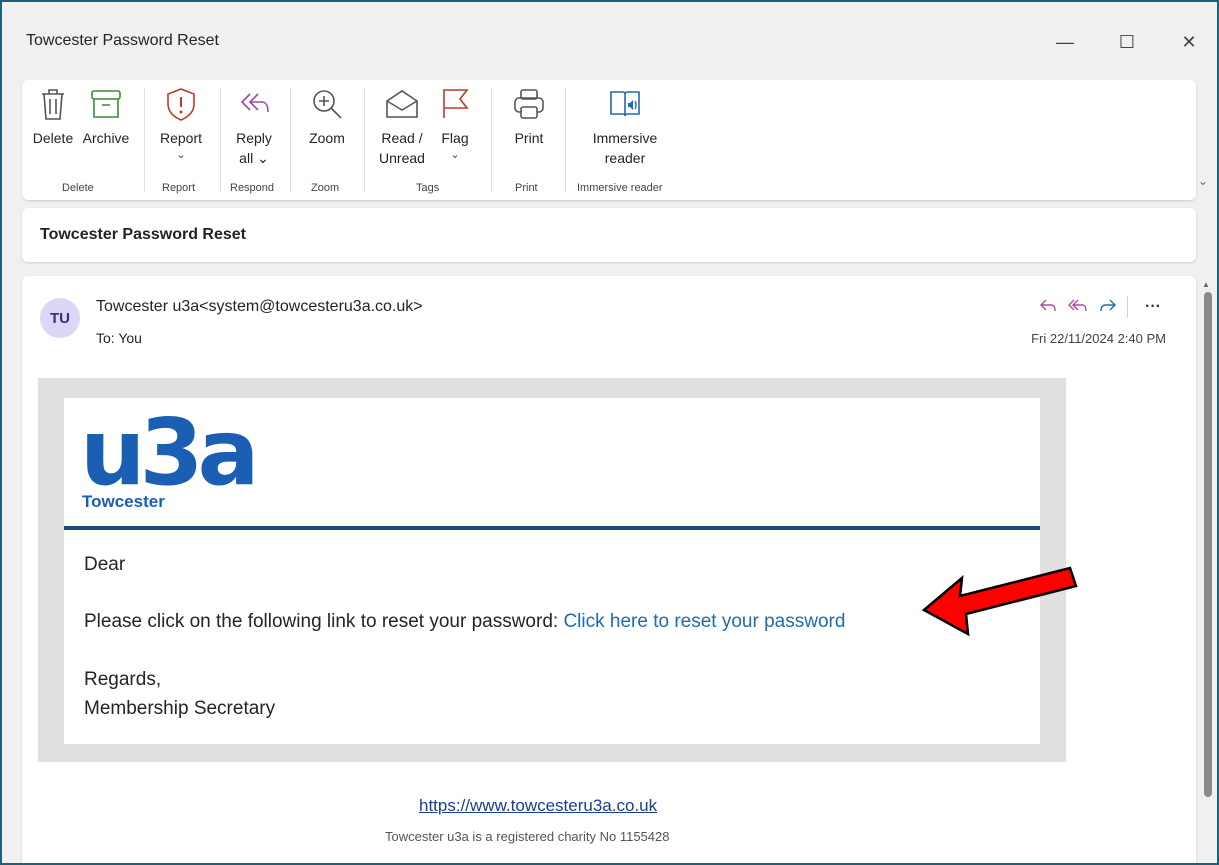 The height and width of the screenshot is (865, 1219). What do you see at coordinates (122, 40) in the screenshot?
I see `window-title: Towcester Password Reset` at bounding box center [122, 40].